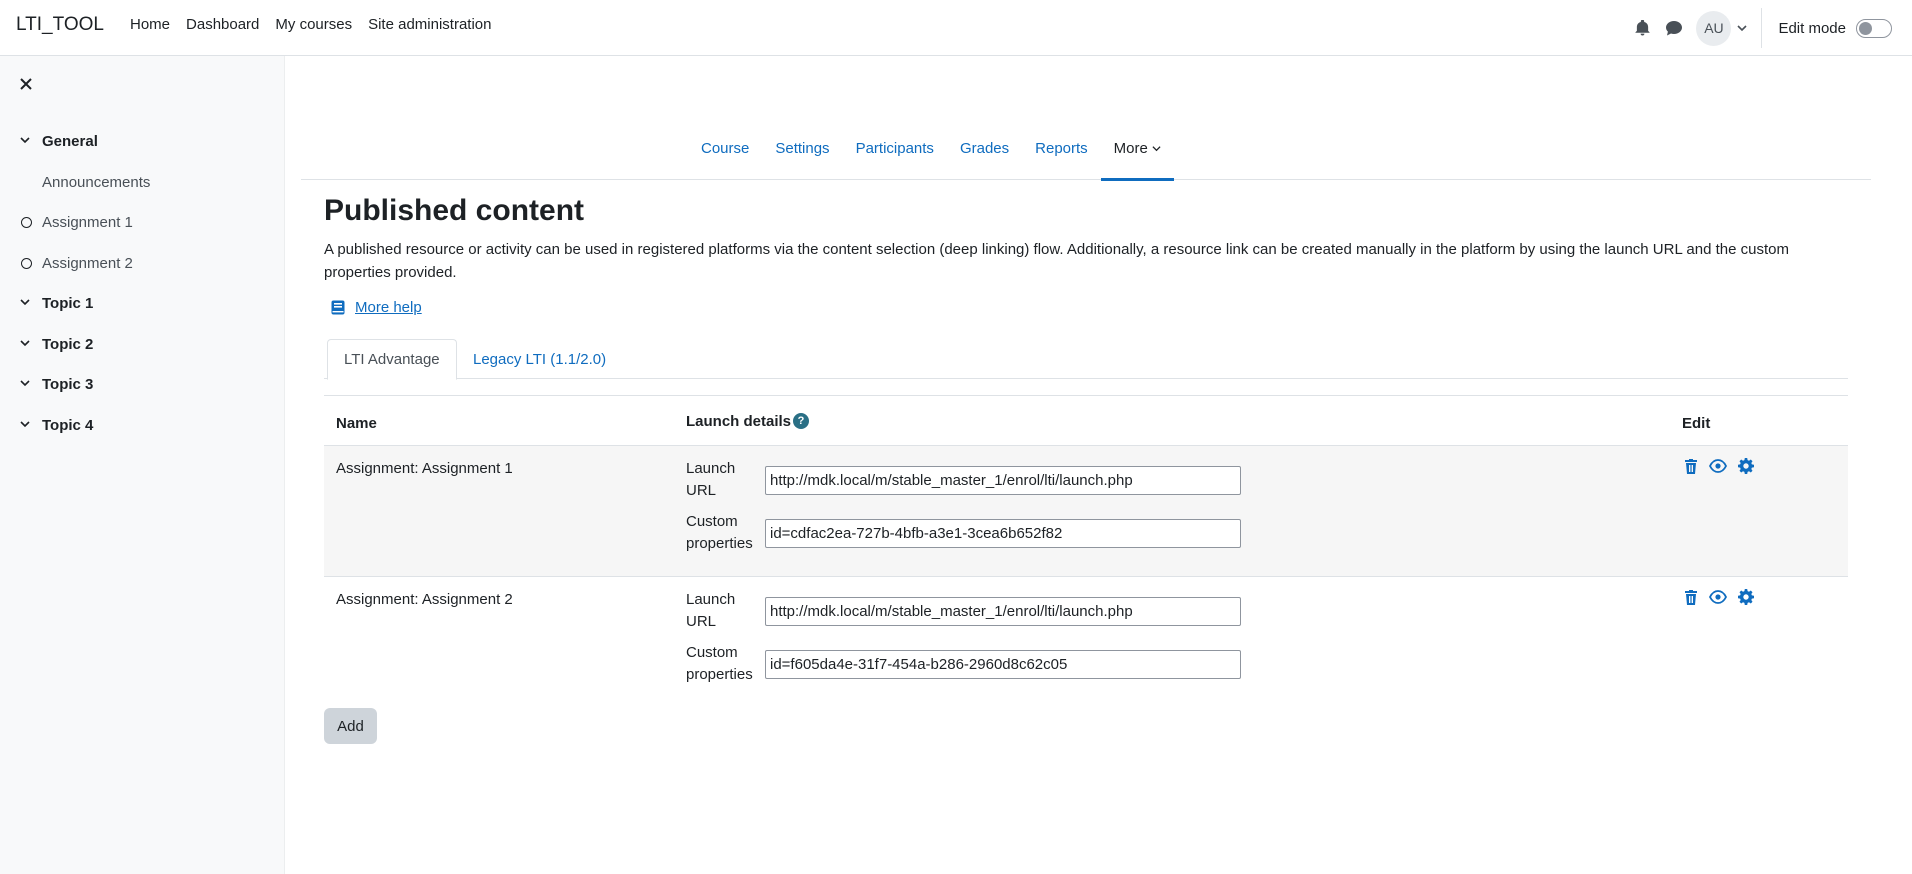 This screenshot has width=1912, height=874. I want to click on tab-legacy-lti: Legacy LTI (1.1/2.0), so click(539, 359).